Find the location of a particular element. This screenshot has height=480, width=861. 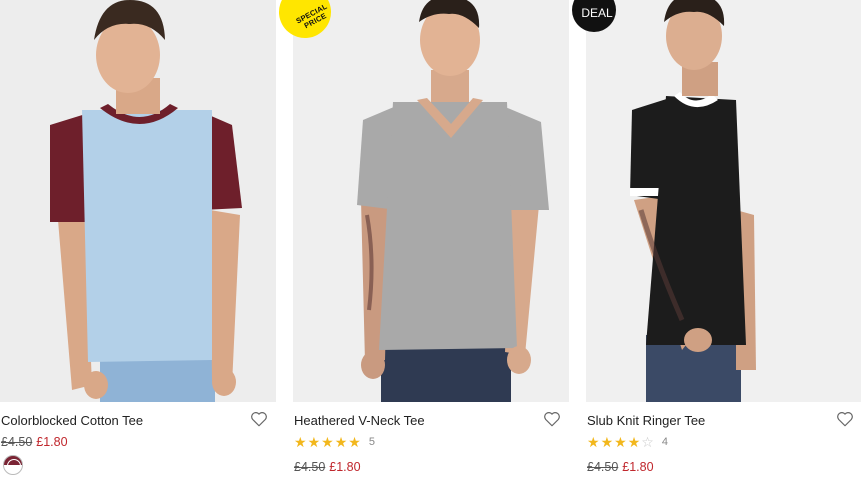

product-title: Heathered V-Neck Tee is located at coordinates (359, 420).